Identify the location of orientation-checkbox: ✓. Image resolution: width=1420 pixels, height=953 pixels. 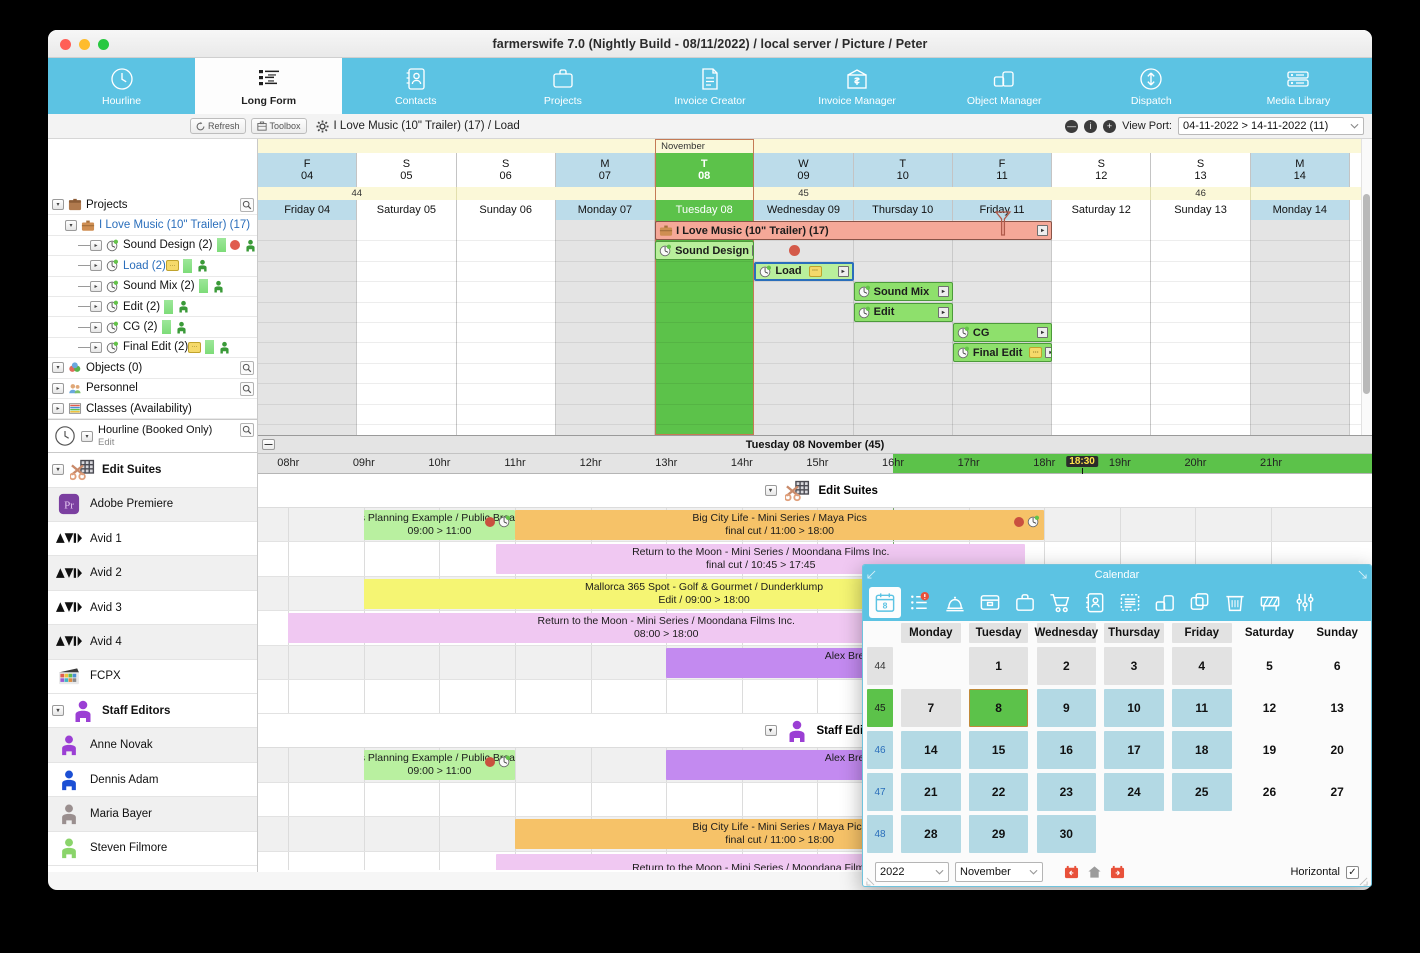
(1352, 872).